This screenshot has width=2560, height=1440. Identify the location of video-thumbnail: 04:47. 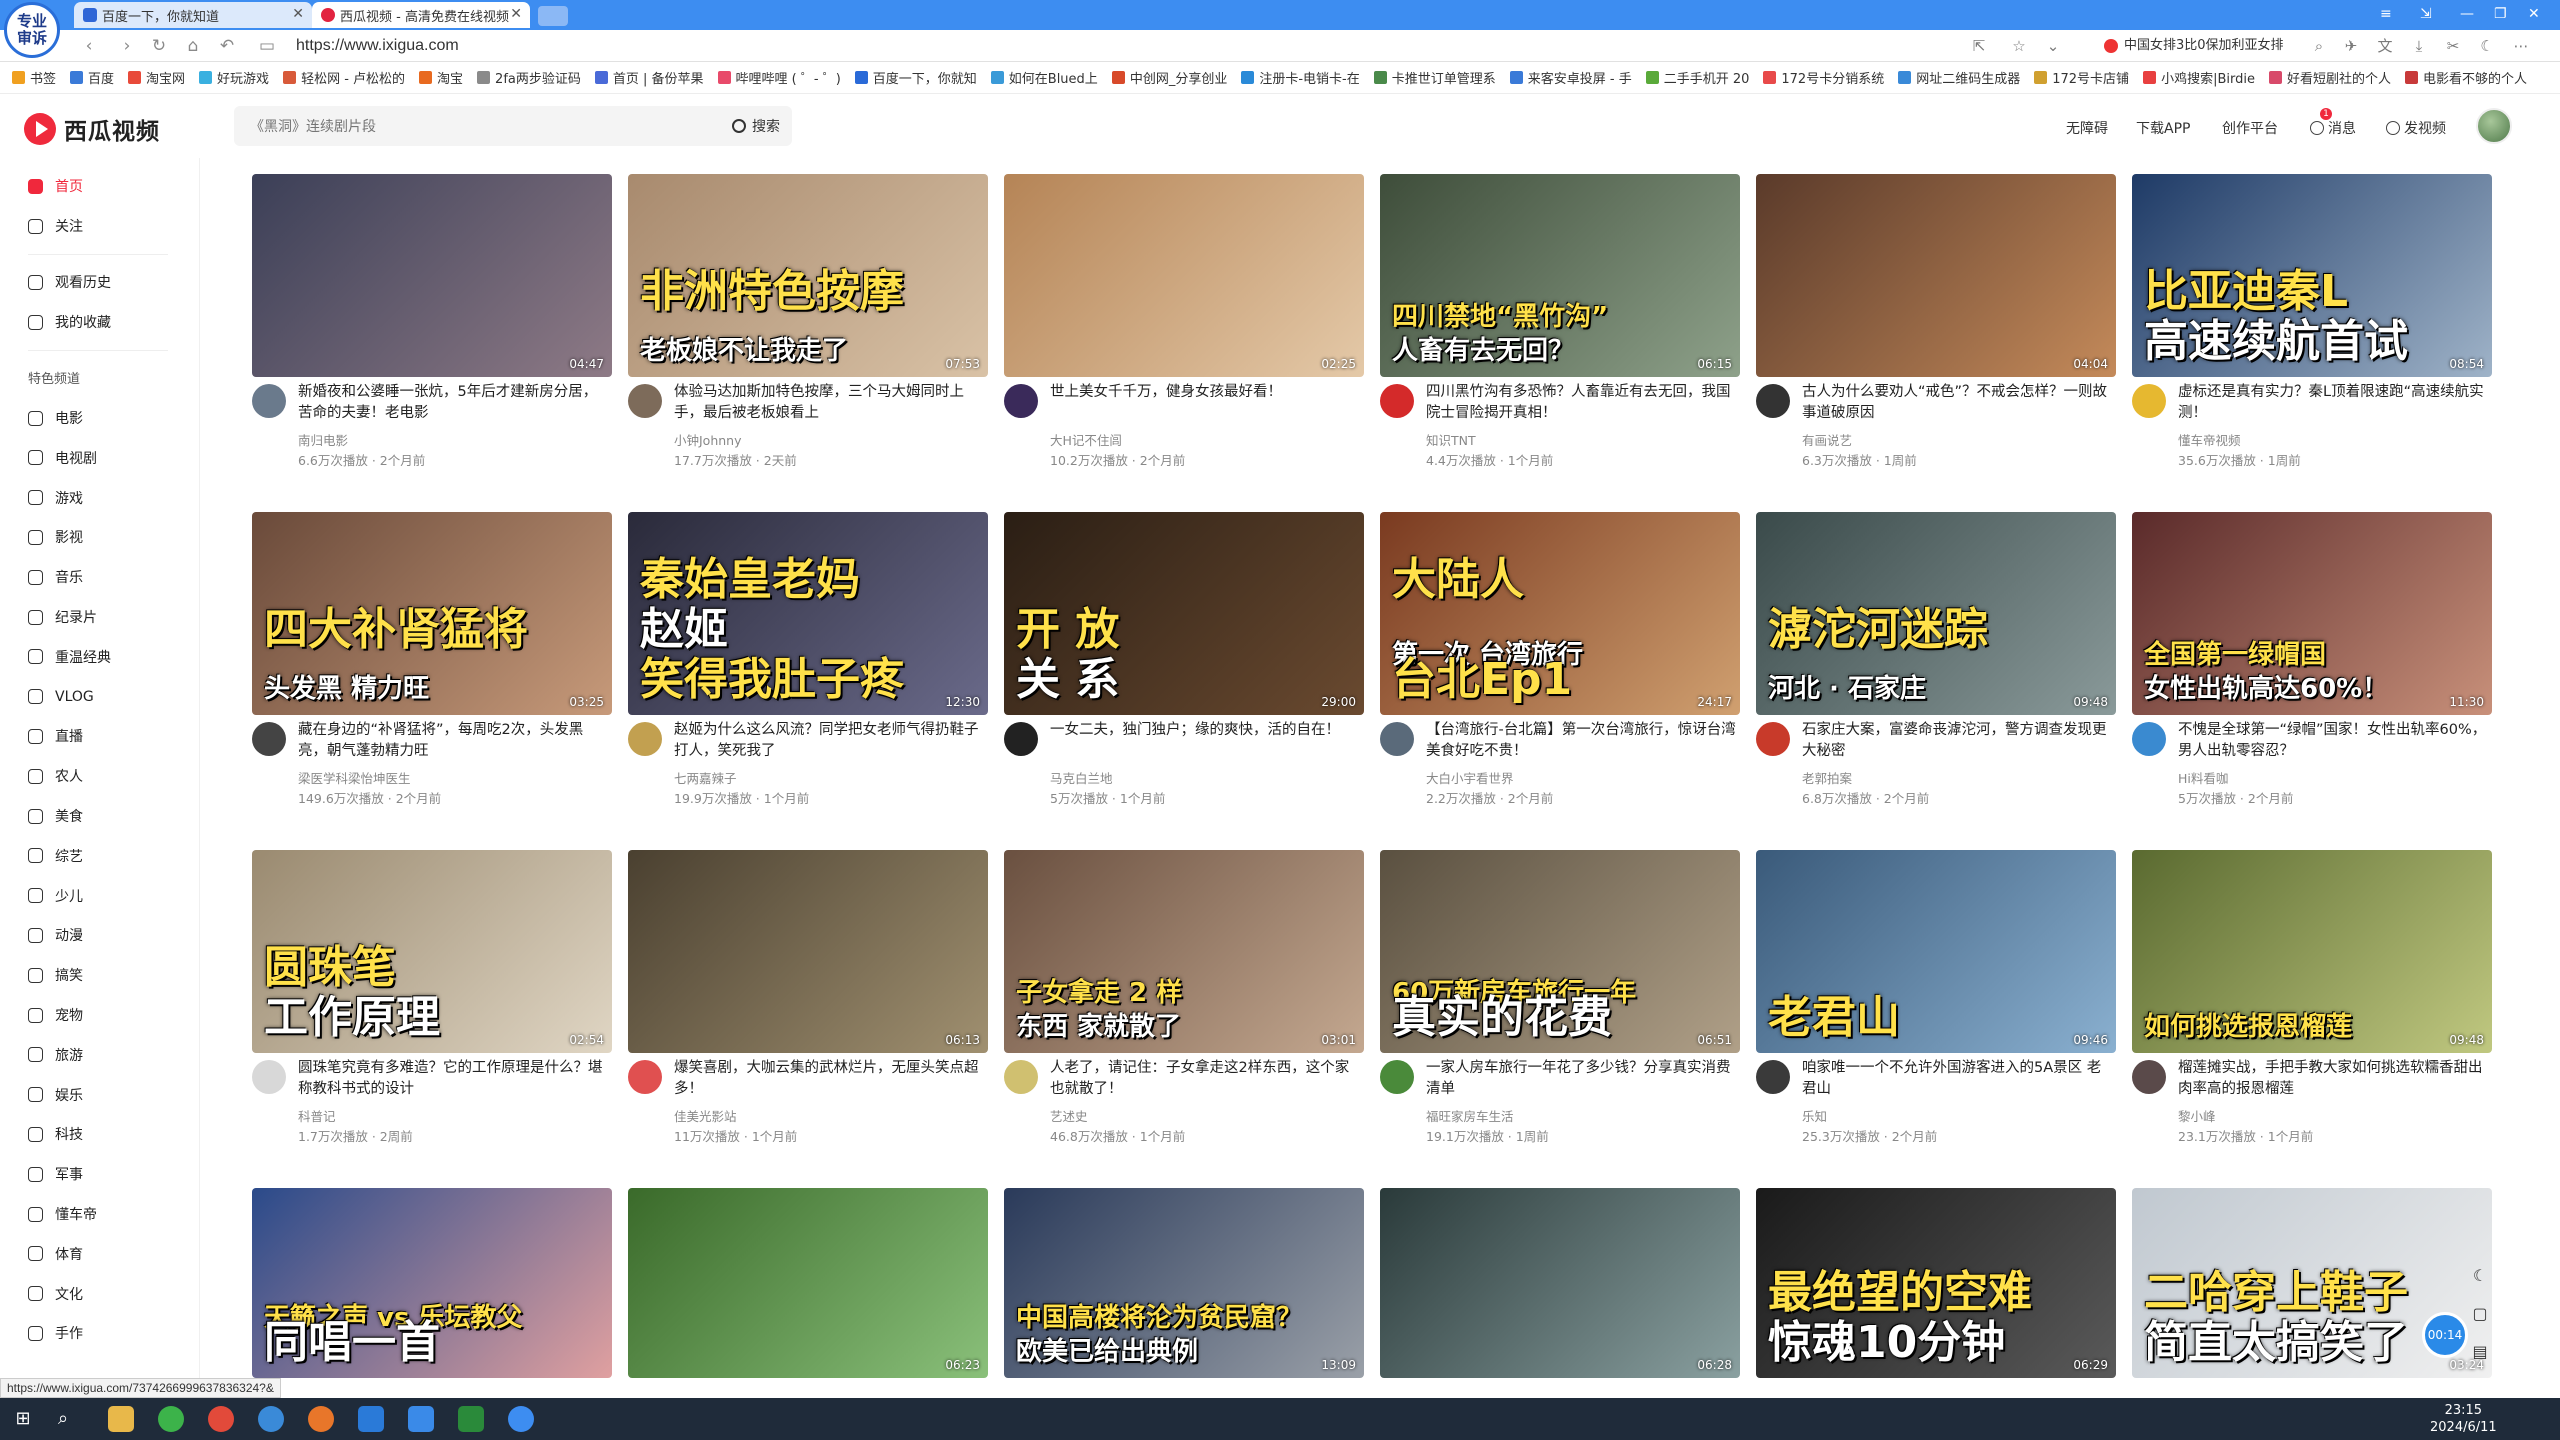
(432, 275).